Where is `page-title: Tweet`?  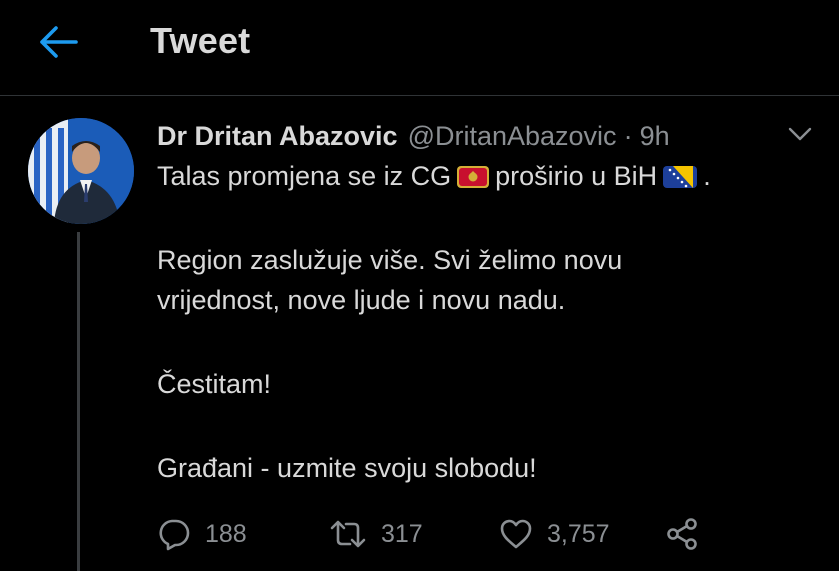 page-title: Tweet is located at coordinates (200, 40).